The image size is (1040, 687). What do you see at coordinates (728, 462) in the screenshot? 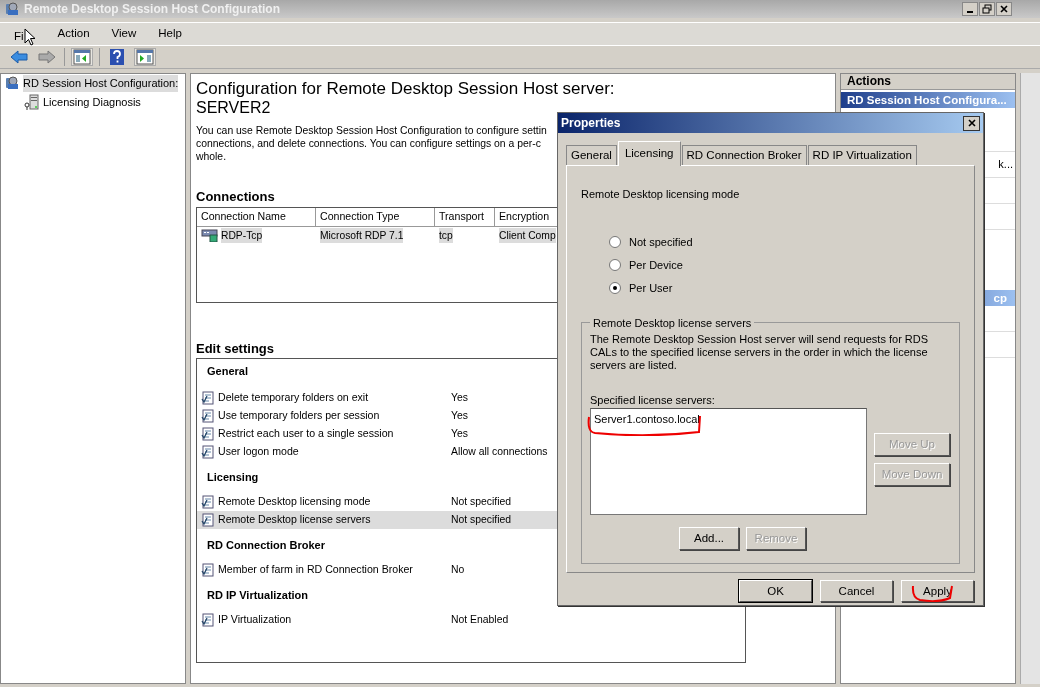
I see `server-list: Server1.contoso.local` at bounding box center [728, 462].